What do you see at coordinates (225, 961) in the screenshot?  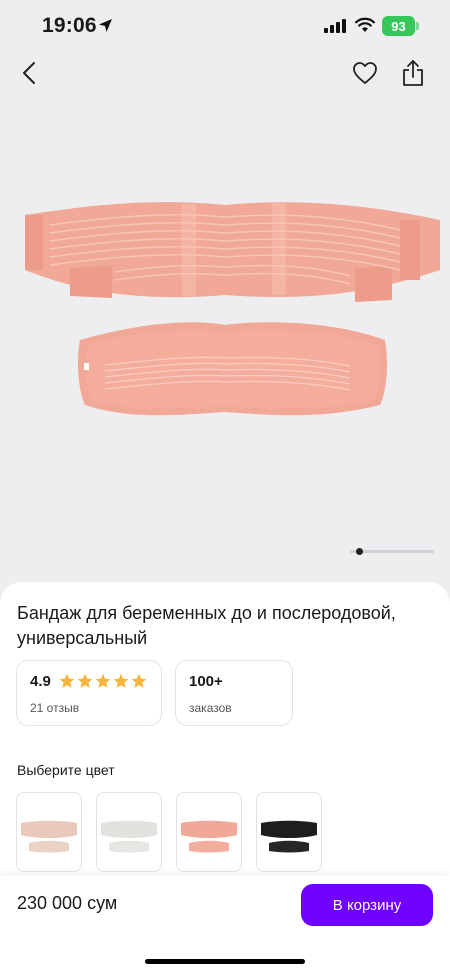 I see `home-indicator` at bounding box center [225, 961].